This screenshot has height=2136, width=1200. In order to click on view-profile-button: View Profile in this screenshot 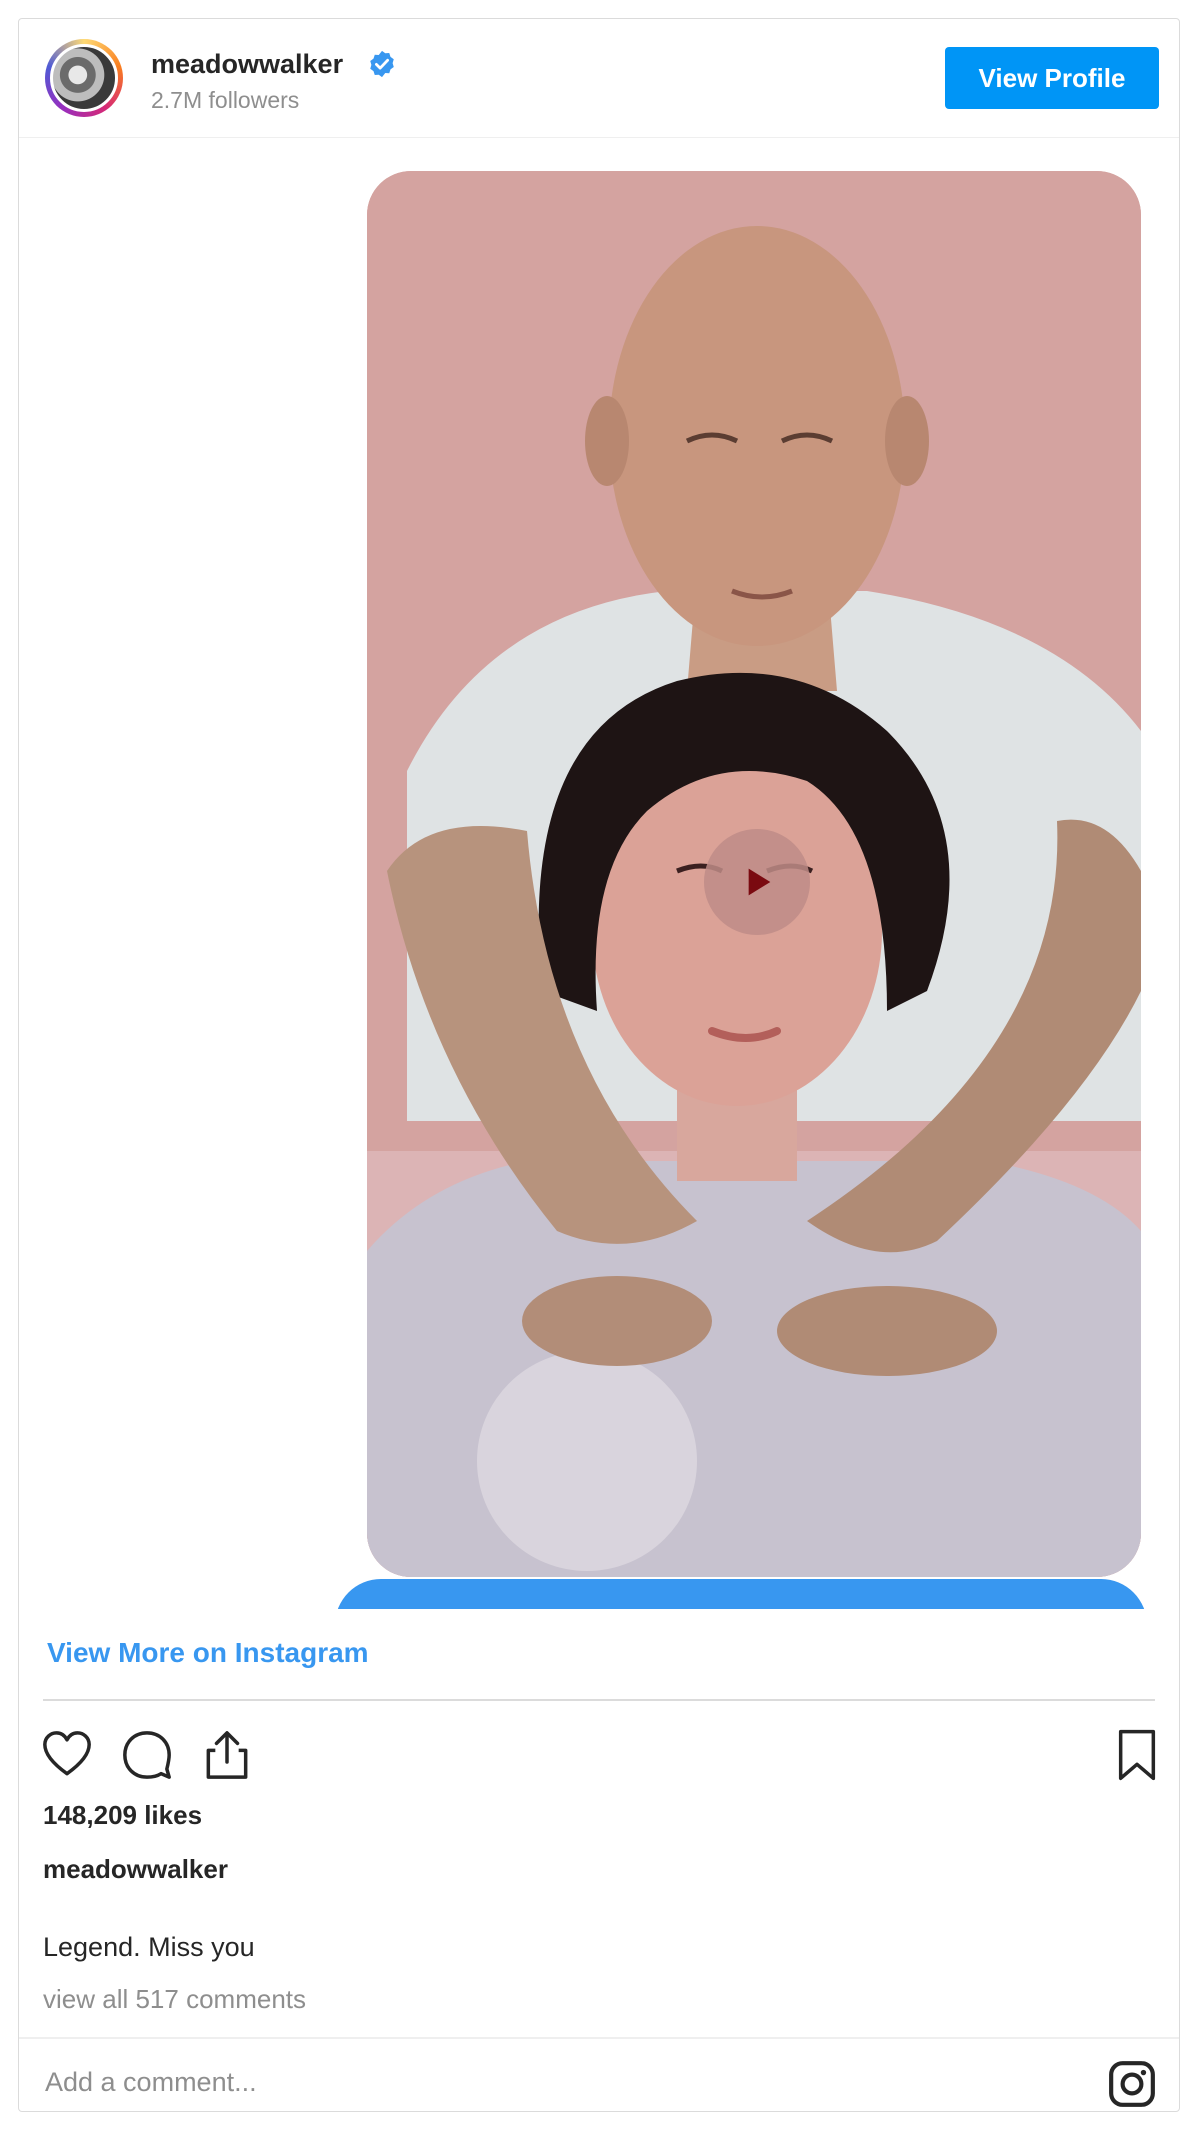, I will do `click(1052, 78)`.